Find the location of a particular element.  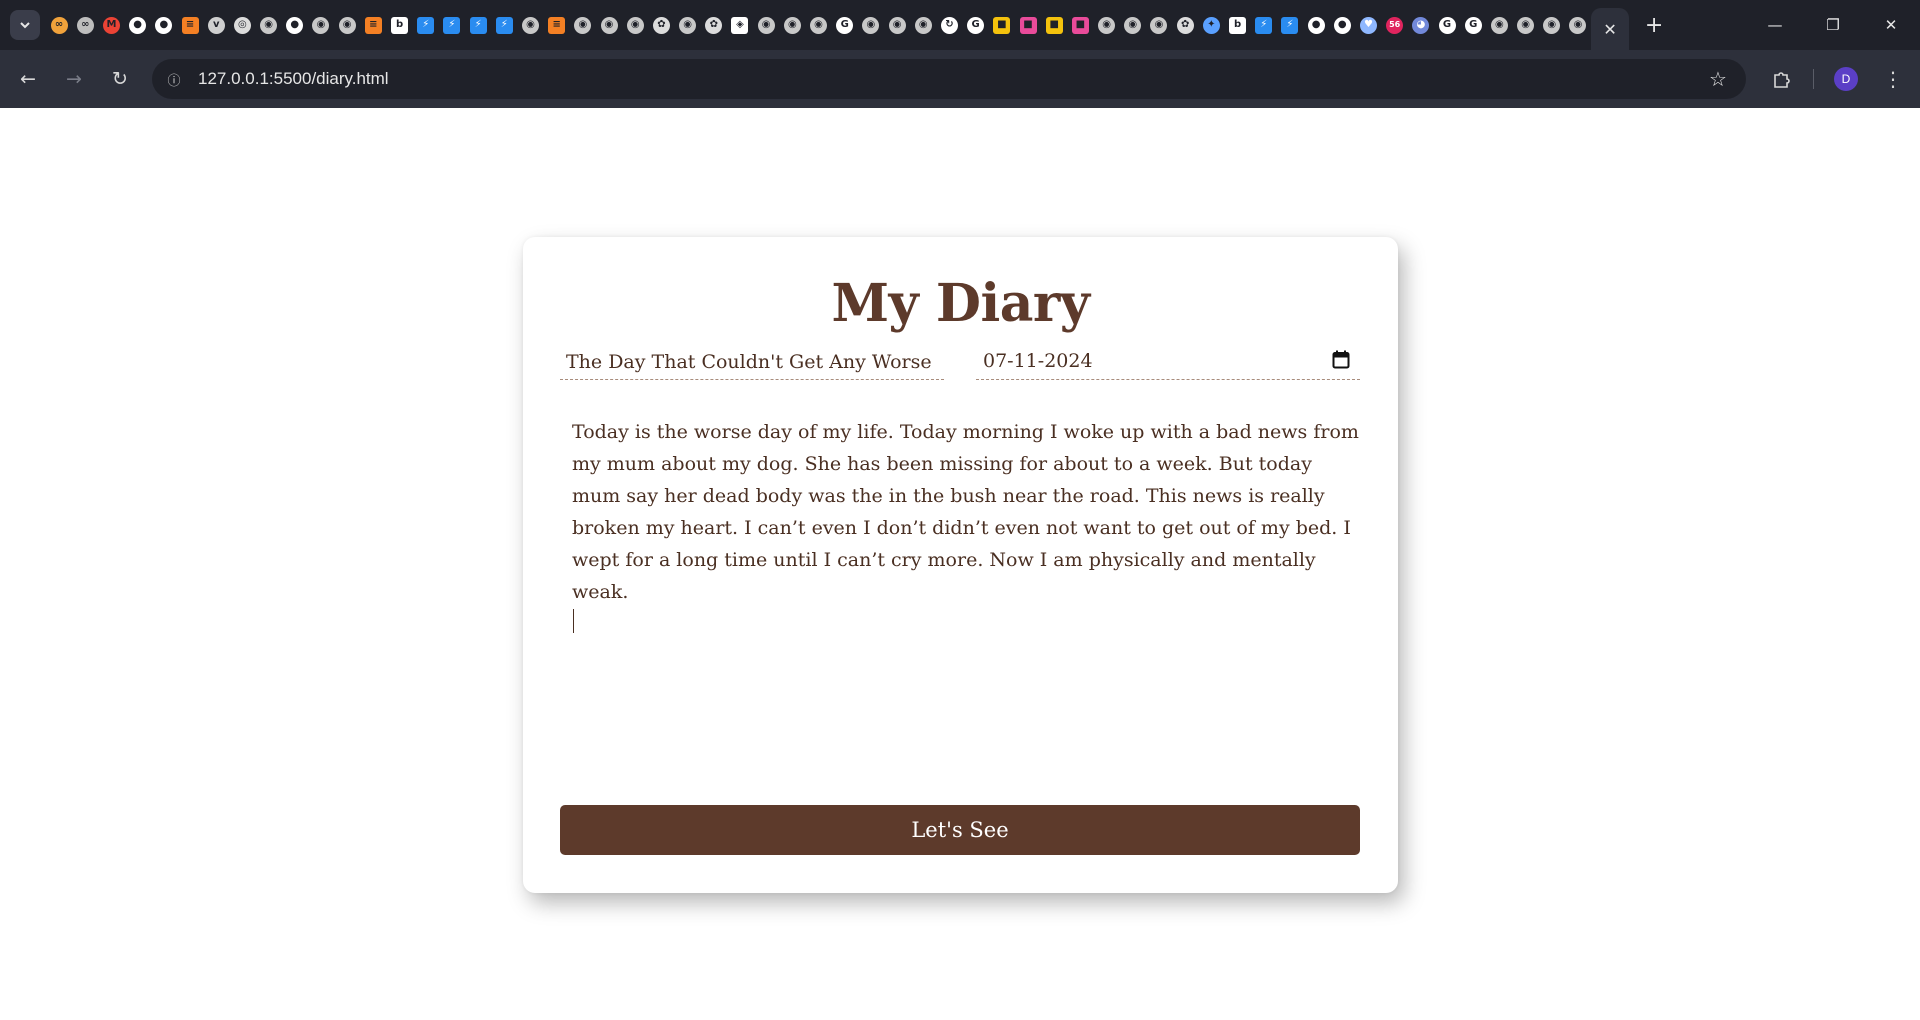

reload-button: ↻ is located at coordinates (120, 79).